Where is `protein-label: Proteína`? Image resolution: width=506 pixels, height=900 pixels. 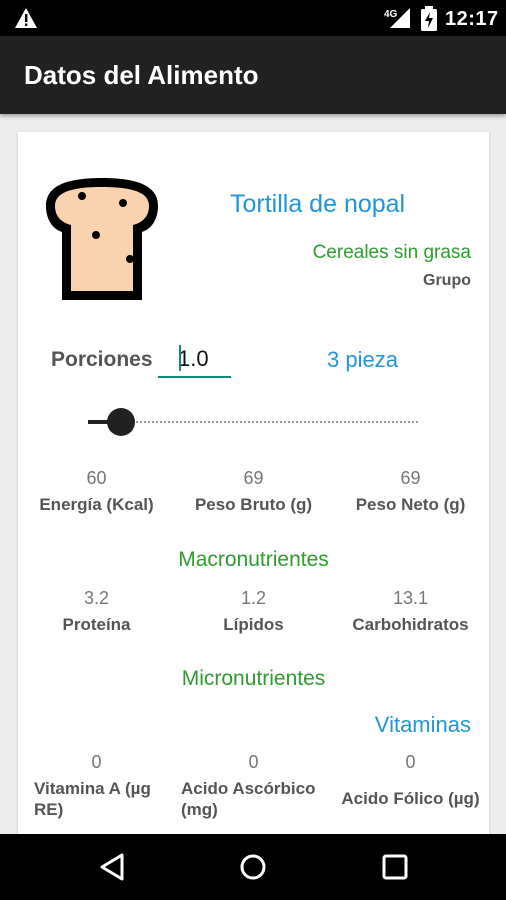 protein-label: Proteína is located at coordinates (96, 624).